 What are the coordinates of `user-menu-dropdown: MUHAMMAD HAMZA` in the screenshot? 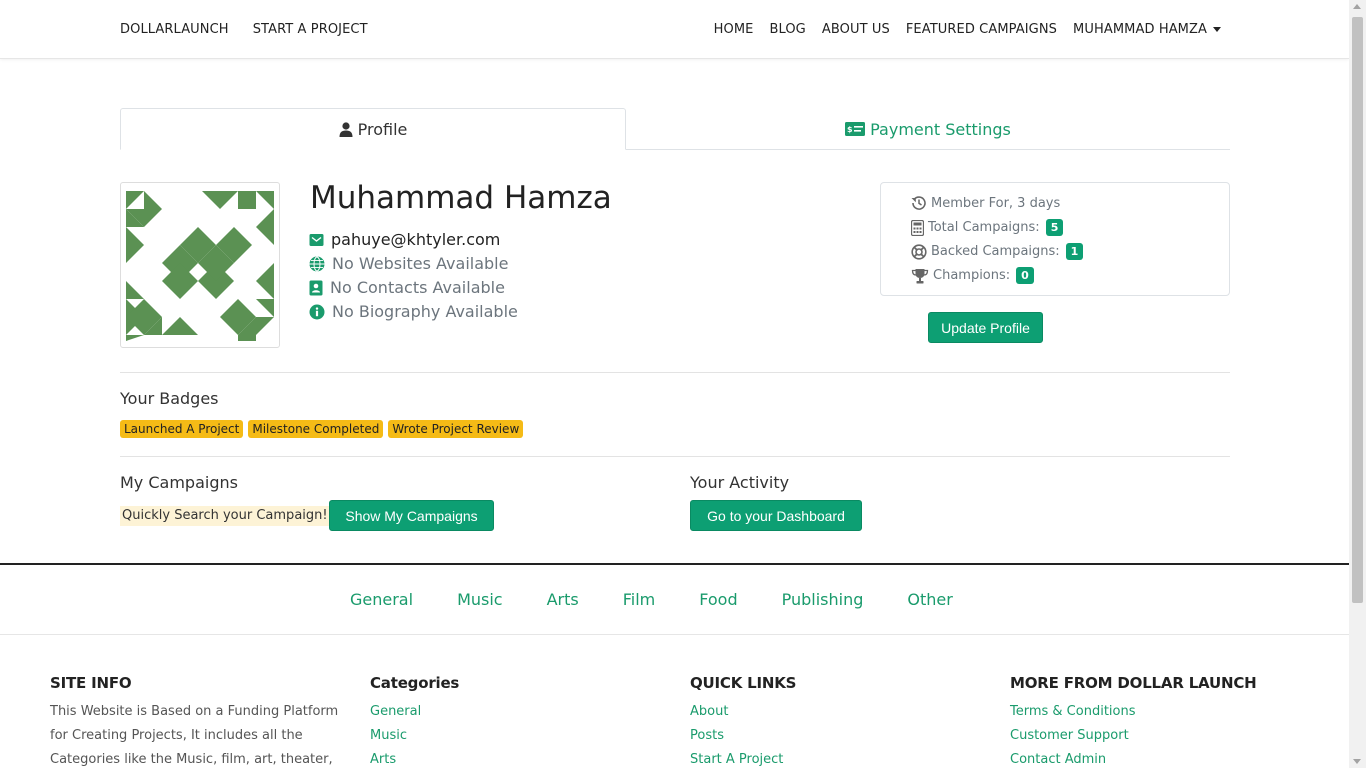 It's located at (1147, 29).